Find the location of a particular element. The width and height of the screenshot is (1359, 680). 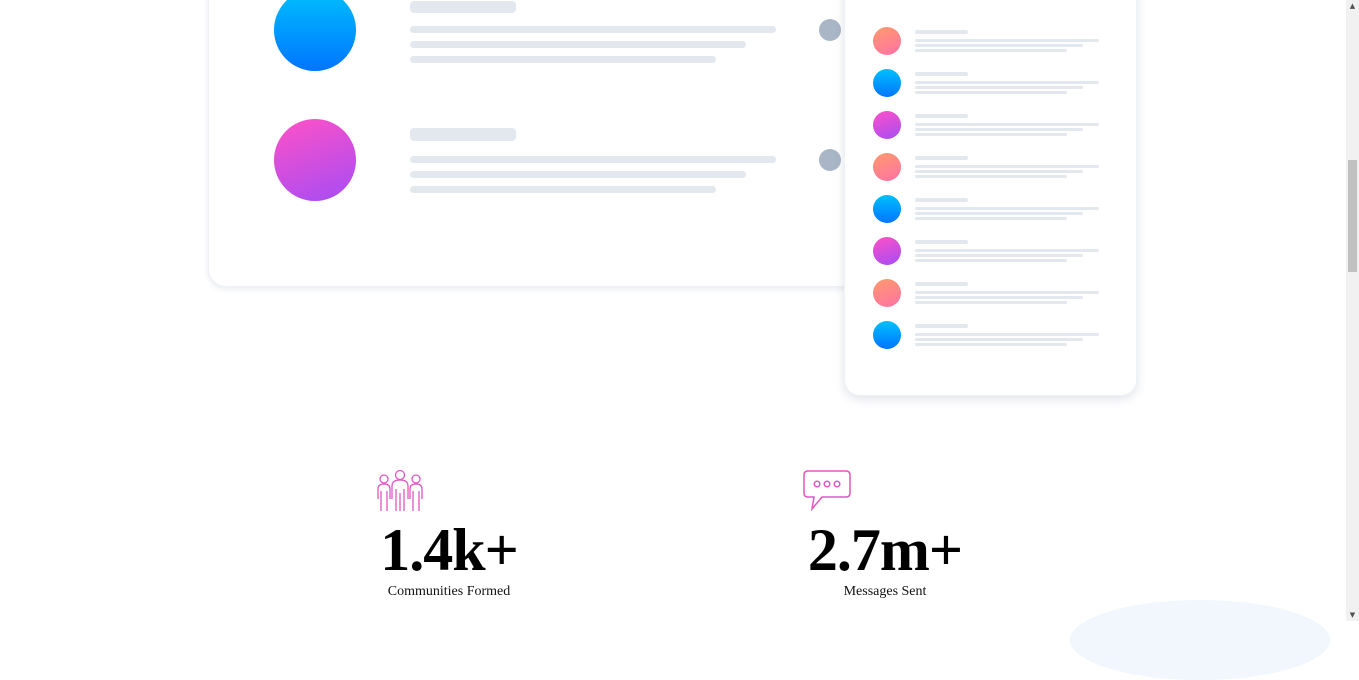

stat-communities: 1.4k+ Communities Formed is located at coordinates (449, 560).